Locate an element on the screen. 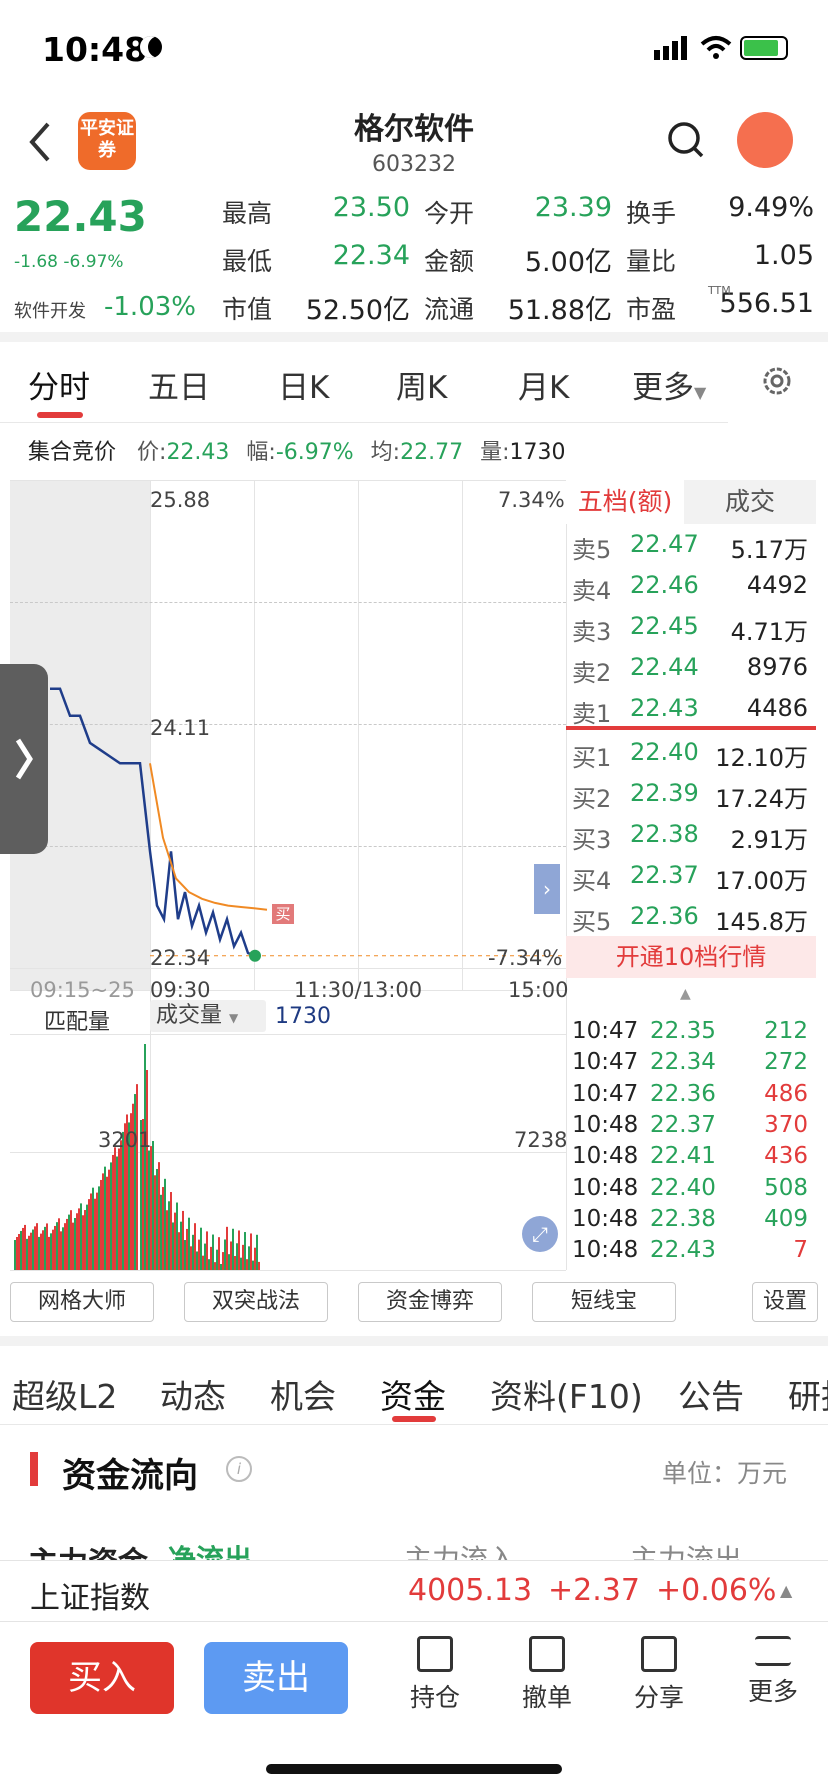 The width and height of the screenshot is (828, 1792). level-label: 买2 is located at coordinates (592, 799).